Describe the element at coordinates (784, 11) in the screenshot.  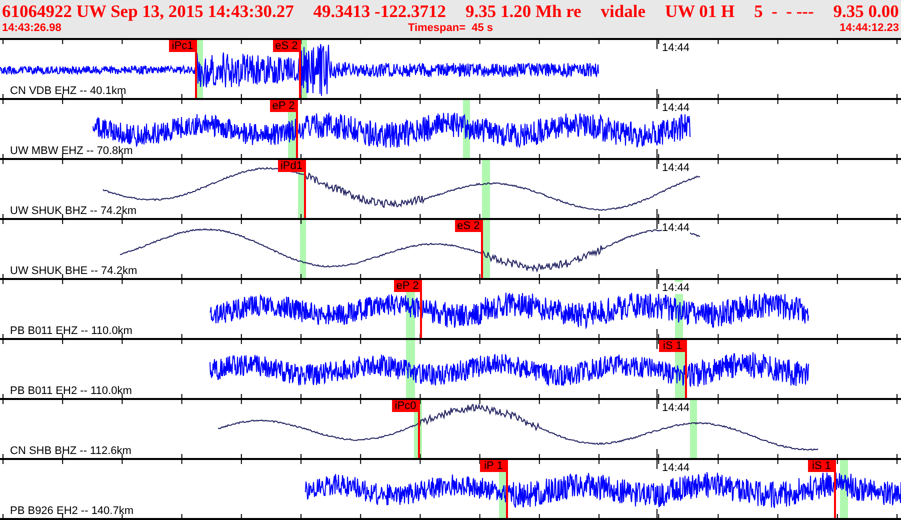
I see `event-summary: 5 - - ---` at that location.